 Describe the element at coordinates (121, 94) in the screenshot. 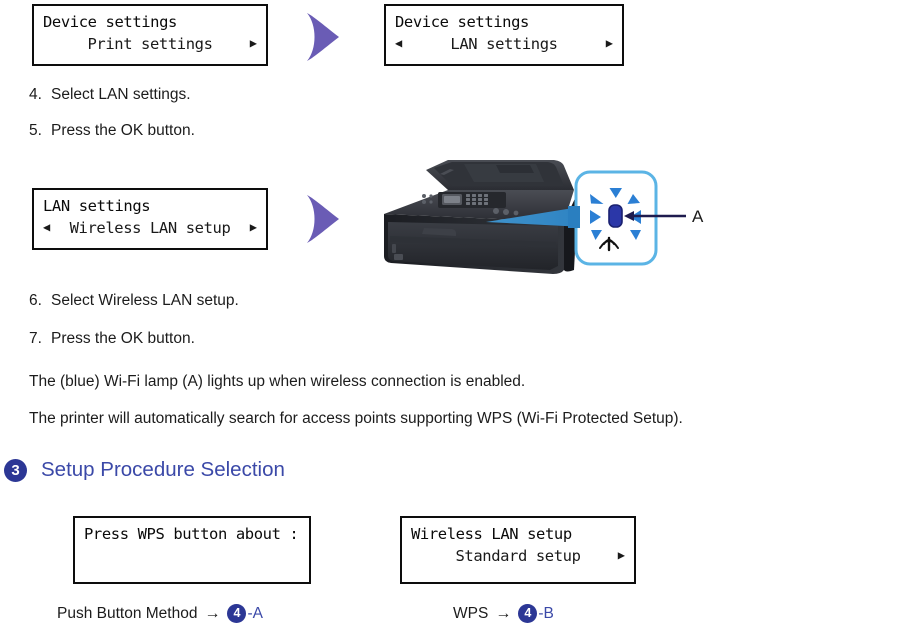

I see `step-text: Select LAN settings.` at that location.